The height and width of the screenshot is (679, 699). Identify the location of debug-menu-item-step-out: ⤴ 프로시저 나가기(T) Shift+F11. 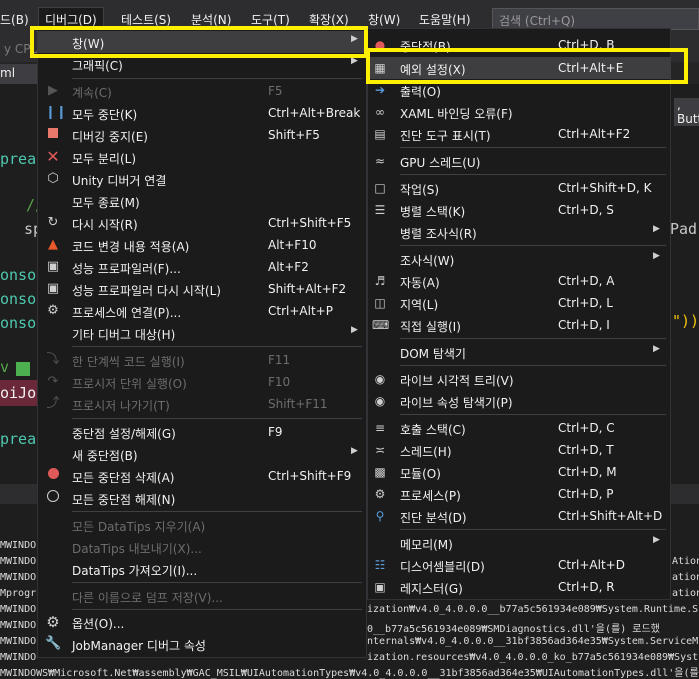
(202, 404).